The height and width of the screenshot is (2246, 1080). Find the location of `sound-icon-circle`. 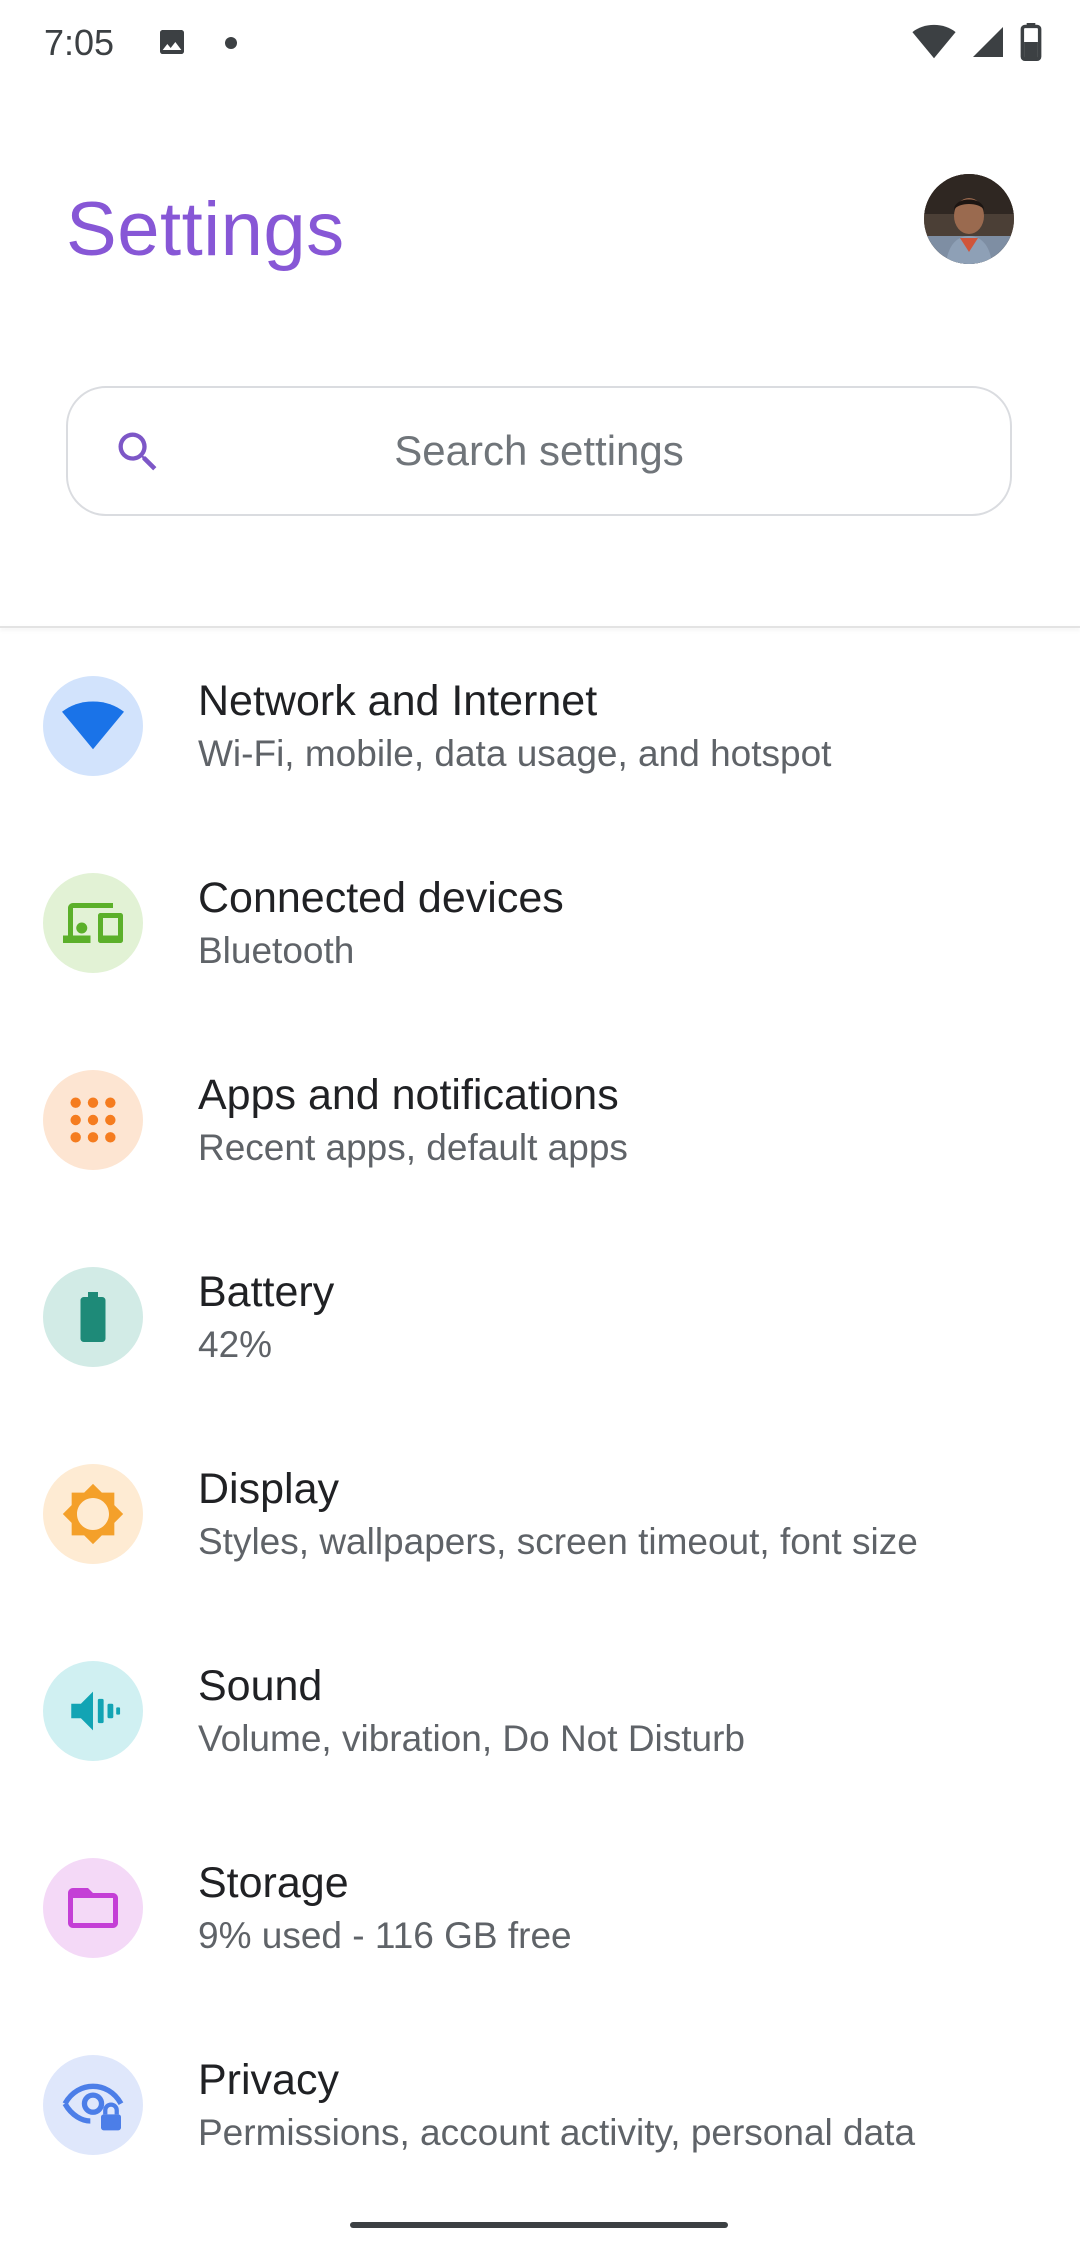

sound-icon-circle is located at coordinates (93, 1711).